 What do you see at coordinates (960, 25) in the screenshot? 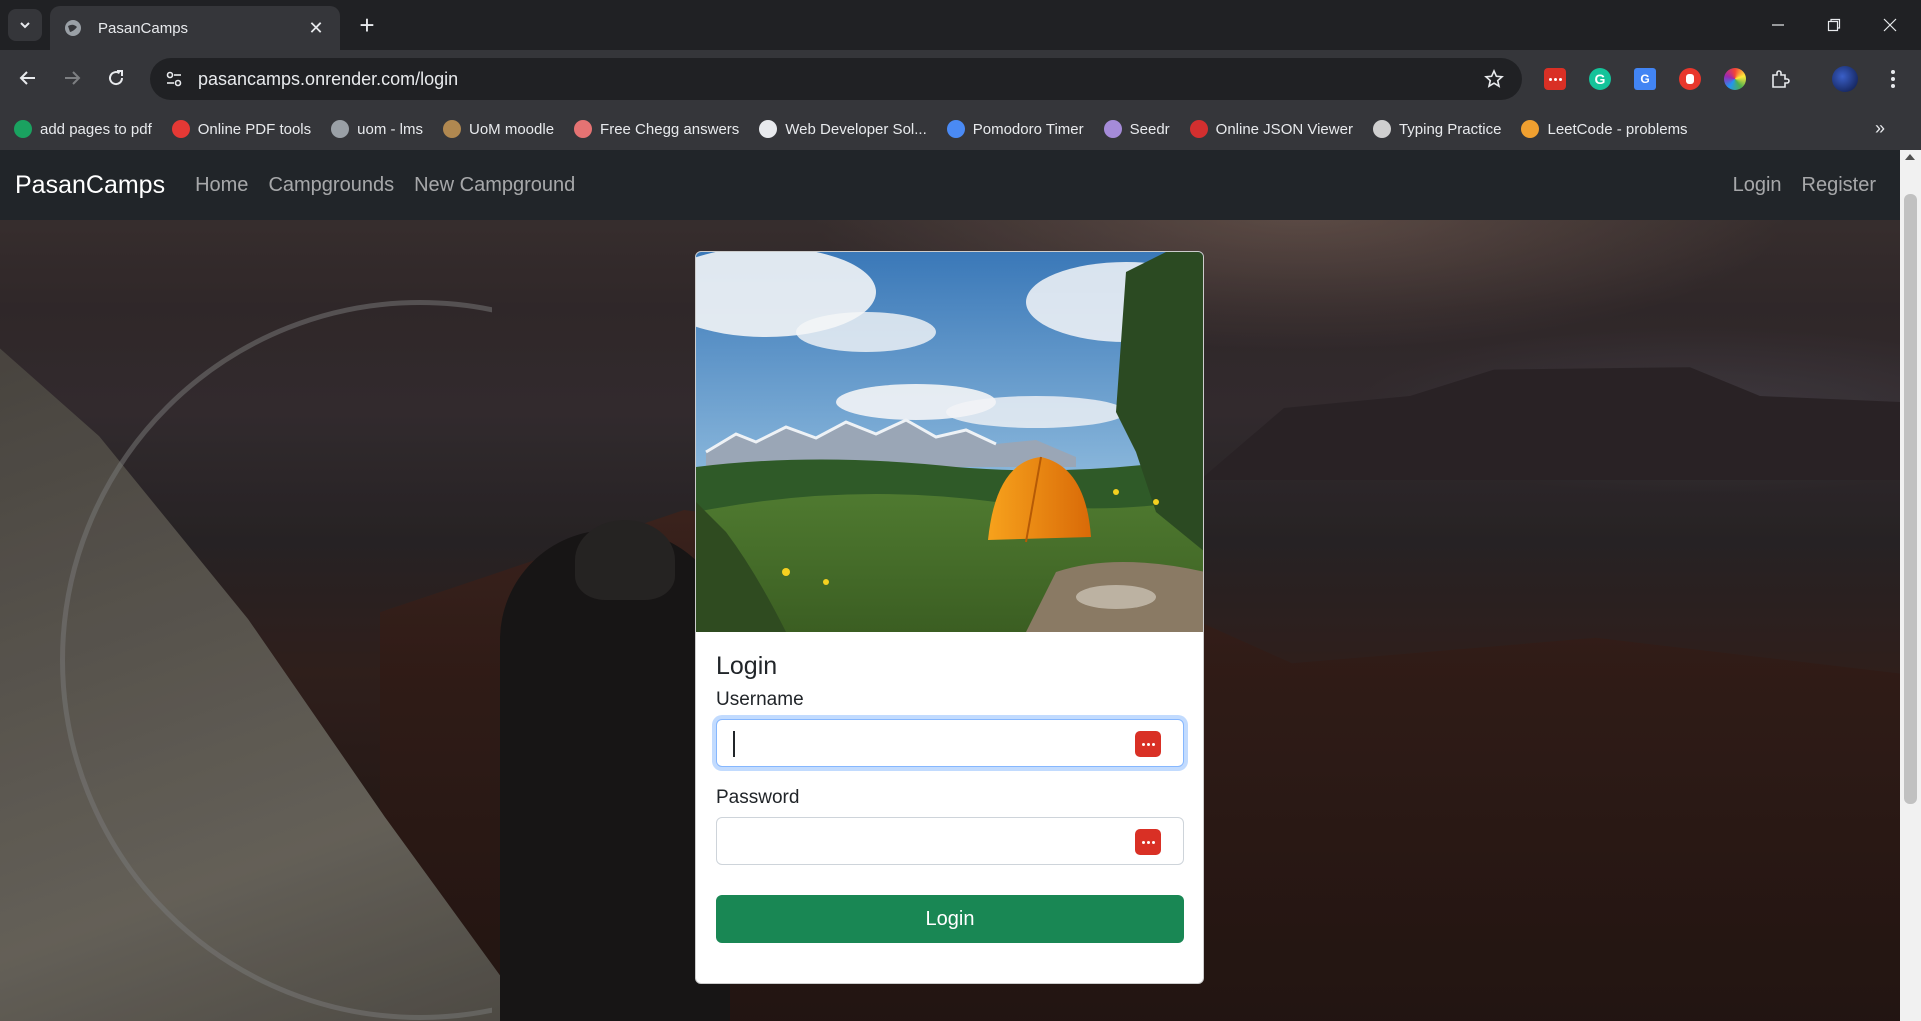
I see `tab-strip: PasanCamps ✕ +` at bounding box center [960, 25].